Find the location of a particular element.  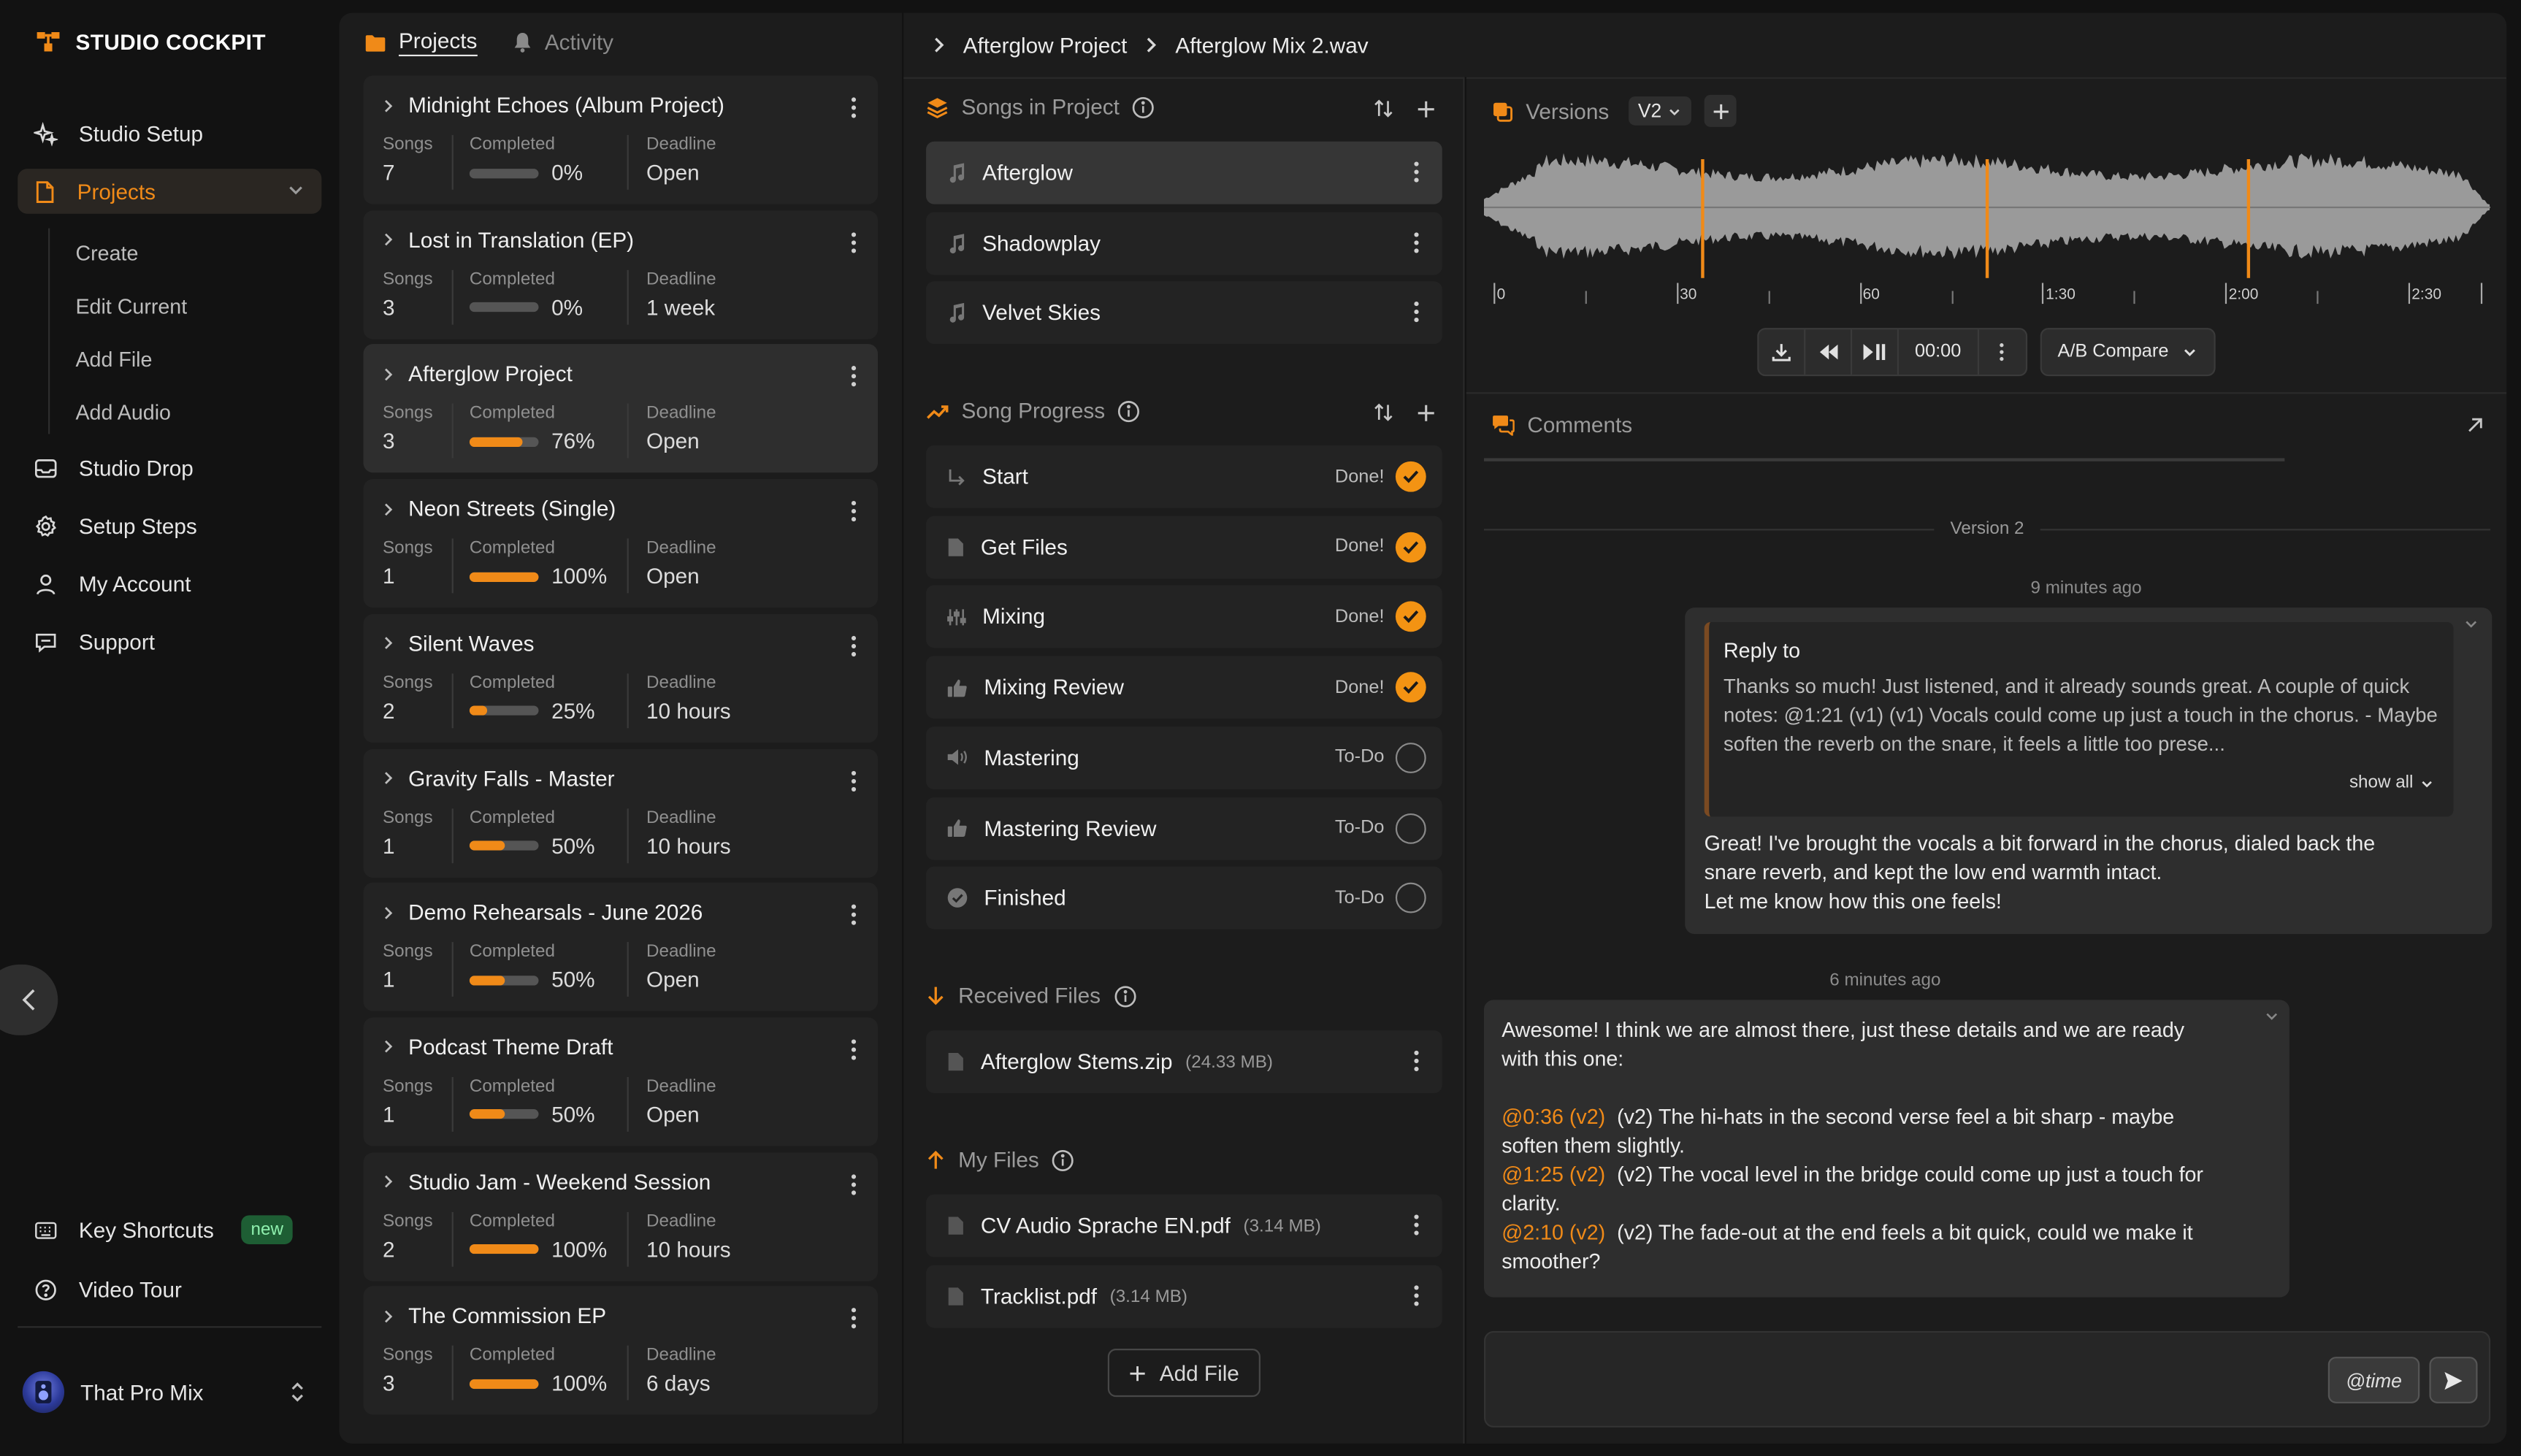

file-row: Afterglow Stems.zip (24.33 MB) is located at coordinates (1184, 1062).